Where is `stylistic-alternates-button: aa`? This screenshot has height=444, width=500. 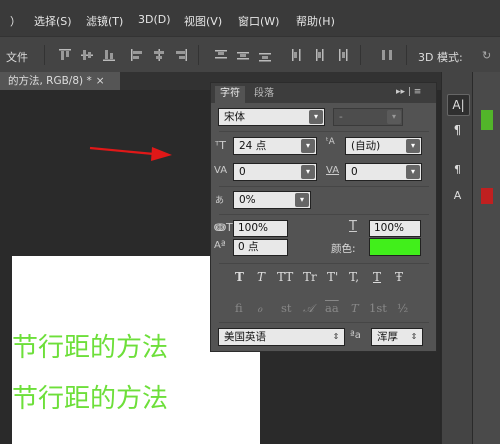
stylistic-alternates-button: aa is located at coordinates (332, 308).